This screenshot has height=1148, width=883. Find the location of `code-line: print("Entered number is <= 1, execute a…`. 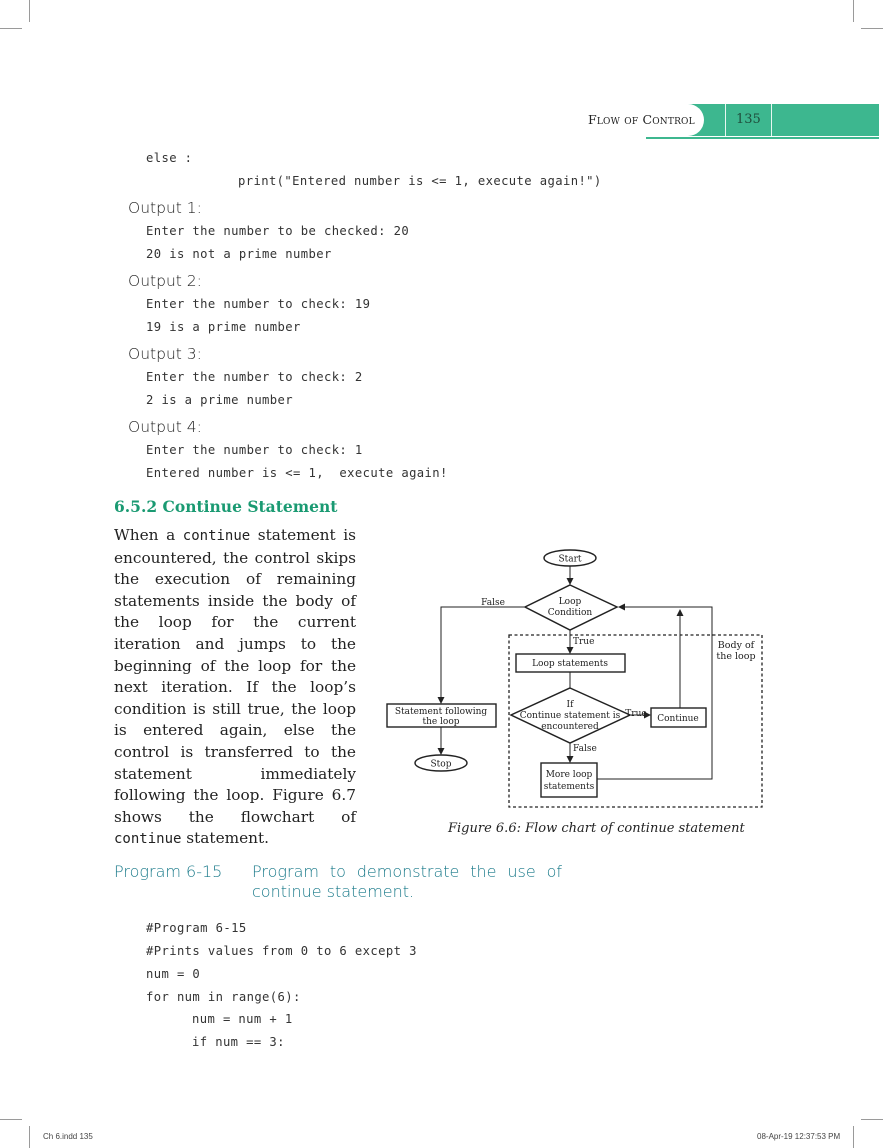

code-line: print("Entered number is <= 1, execute a… is located at coordinates (420, 181).